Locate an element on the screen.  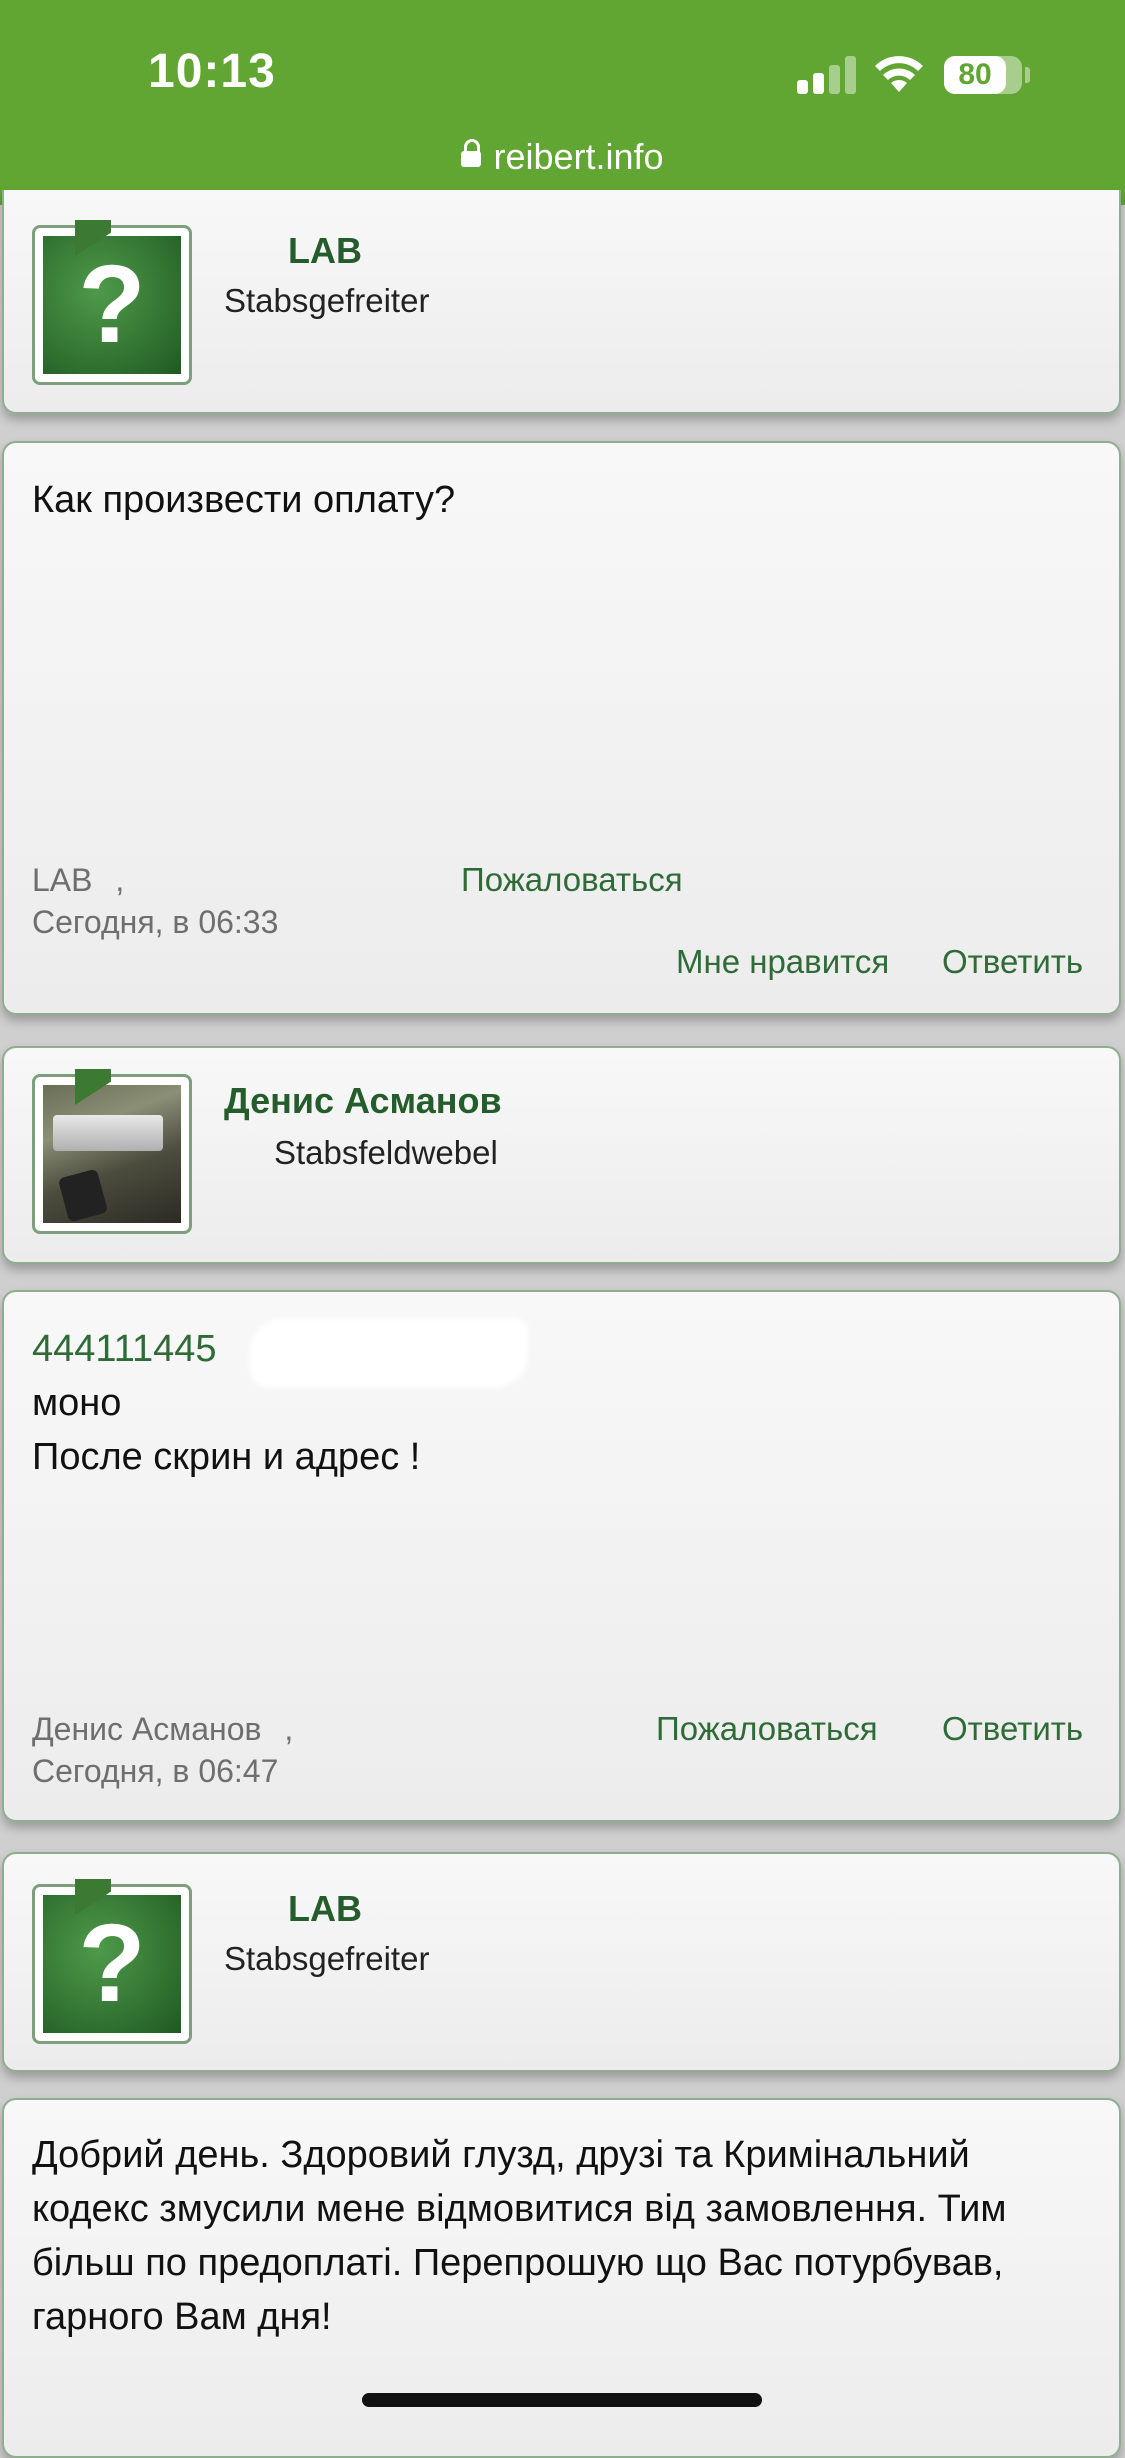
status-time: 10:13 is located at coordinates (212, 71).